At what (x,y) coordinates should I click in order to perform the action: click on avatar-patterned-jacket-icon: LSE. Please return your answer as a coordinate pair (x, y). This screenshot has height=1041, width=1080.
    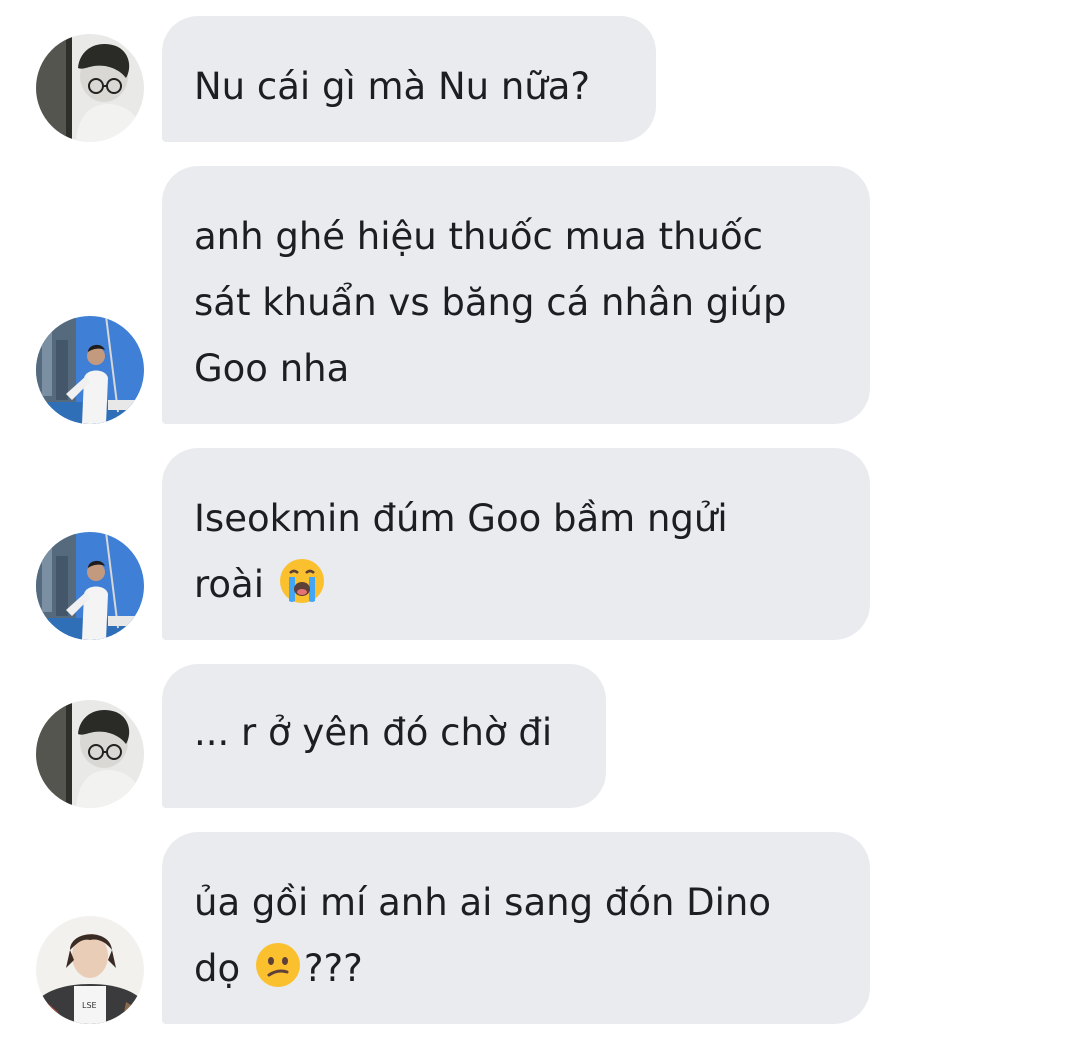
    Looking at the image, I should click on (90, 970).